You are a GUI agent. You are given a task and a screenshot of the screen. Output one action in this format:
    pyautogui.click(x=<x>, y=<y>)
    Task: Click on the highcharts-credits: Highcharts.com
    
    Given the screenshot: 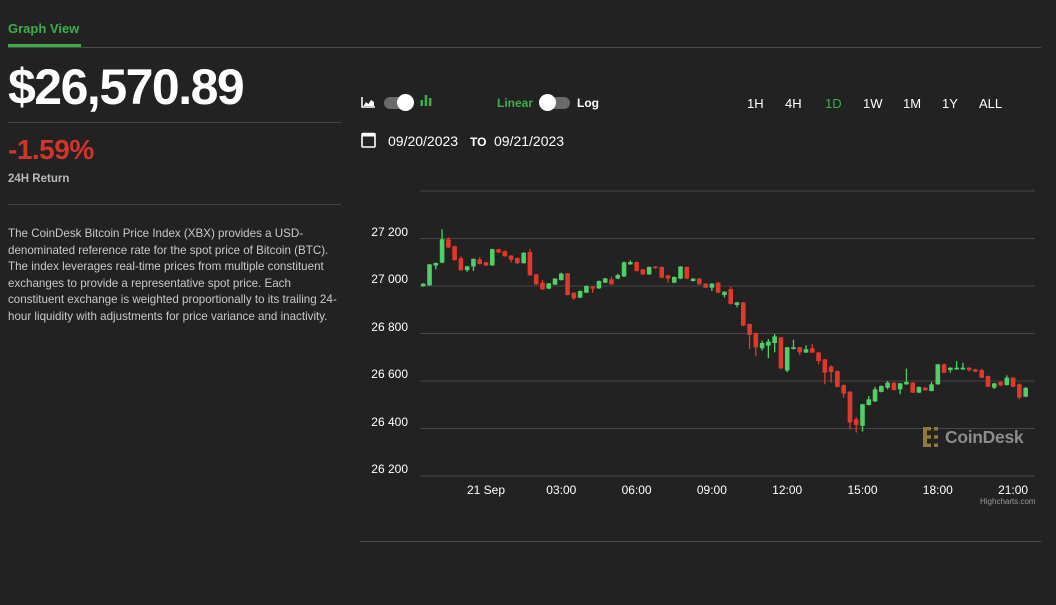 What is the action you would take?
    pyautogui.click(x=1008, y=501)
    